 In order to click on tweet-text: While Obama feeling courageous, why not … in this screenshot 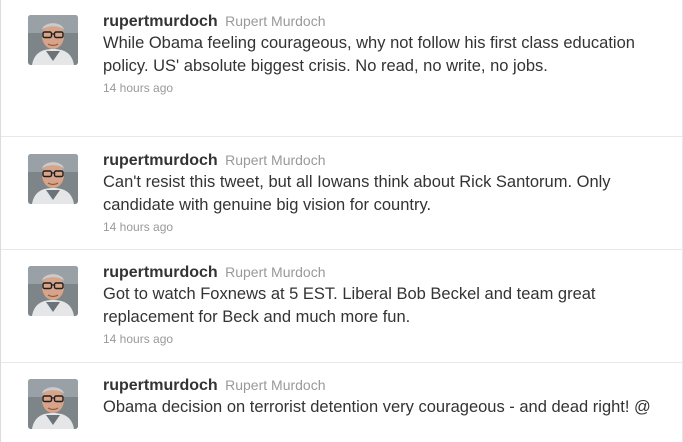, I will do `click(369, 54)`.